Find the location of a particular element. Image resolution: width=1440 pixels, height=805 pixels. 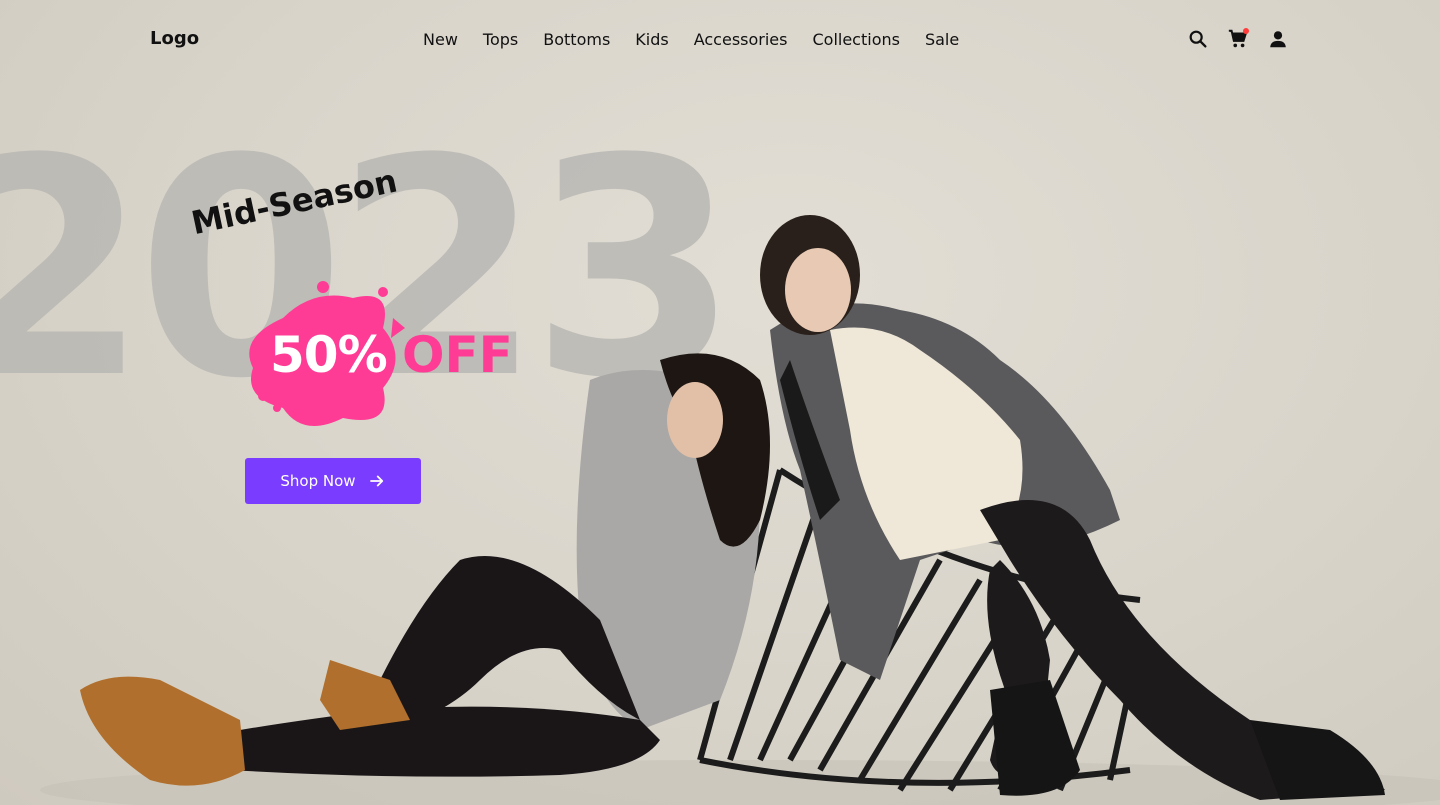

nav-item-new: New is located at coordinates (440, 39).